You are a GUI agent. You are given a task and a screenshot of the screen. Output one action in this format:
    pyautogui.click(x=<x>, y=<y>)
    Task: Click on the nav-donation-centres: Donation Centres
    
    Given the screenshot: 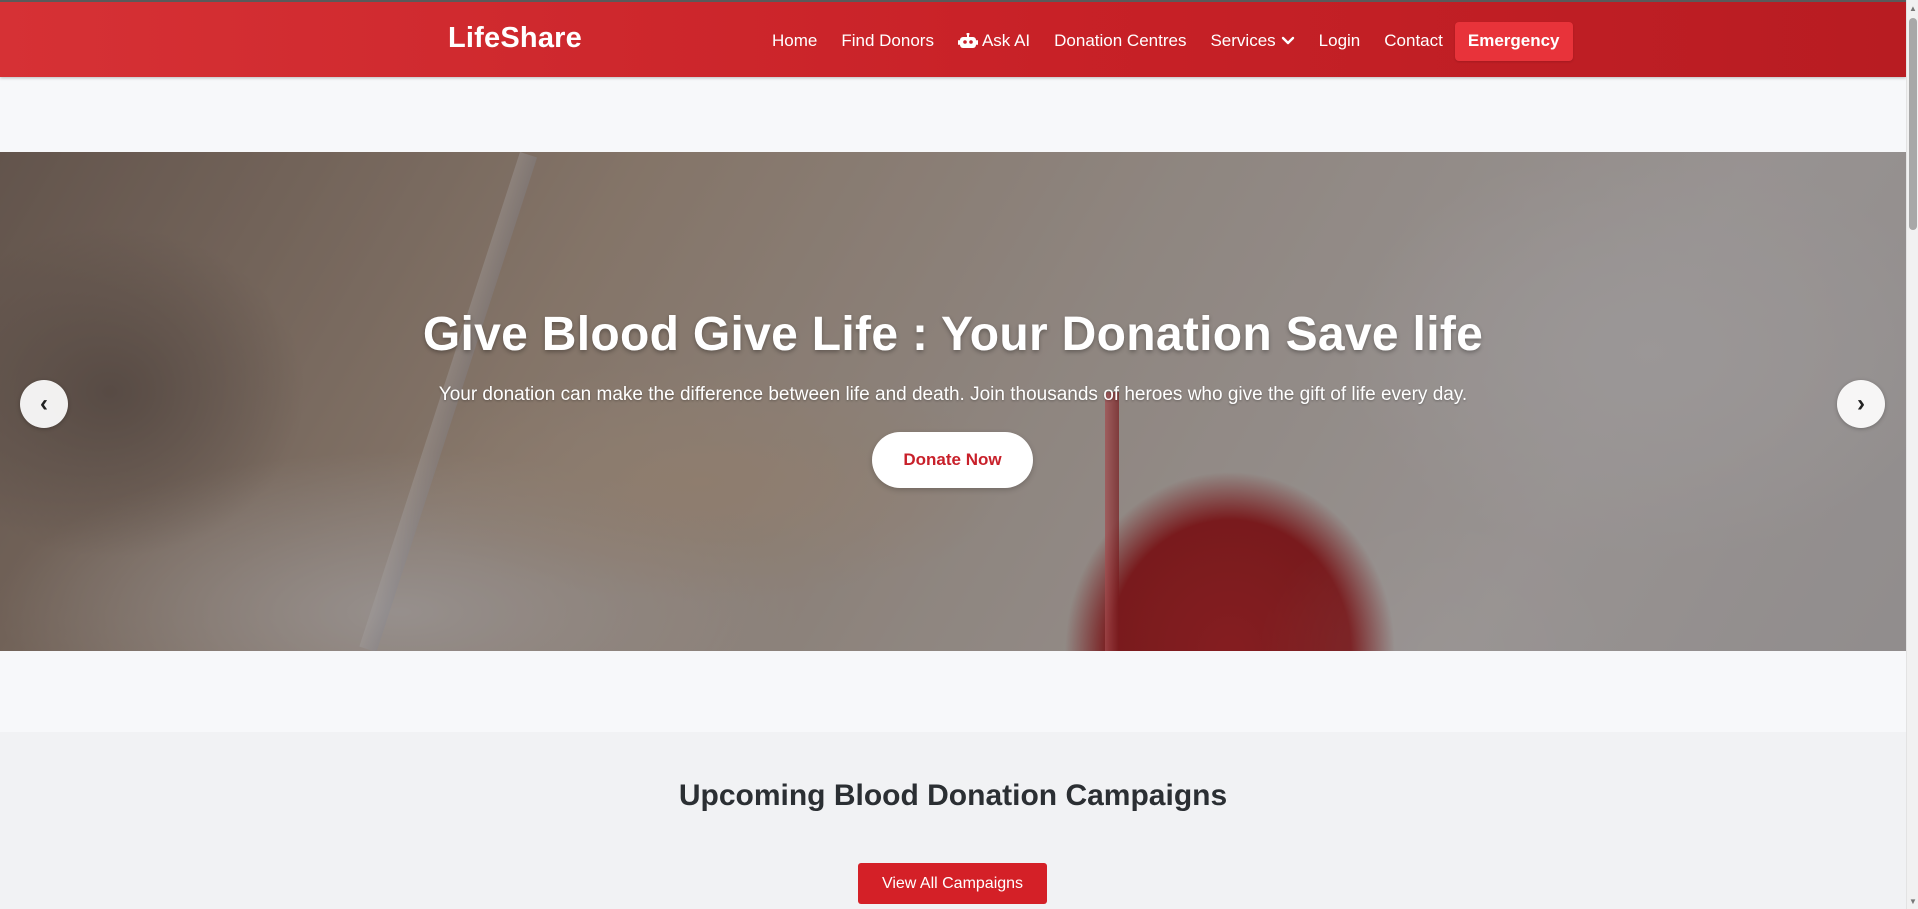 What is the action you would take?
    pyautogui.click(x=1120, y=41)
    